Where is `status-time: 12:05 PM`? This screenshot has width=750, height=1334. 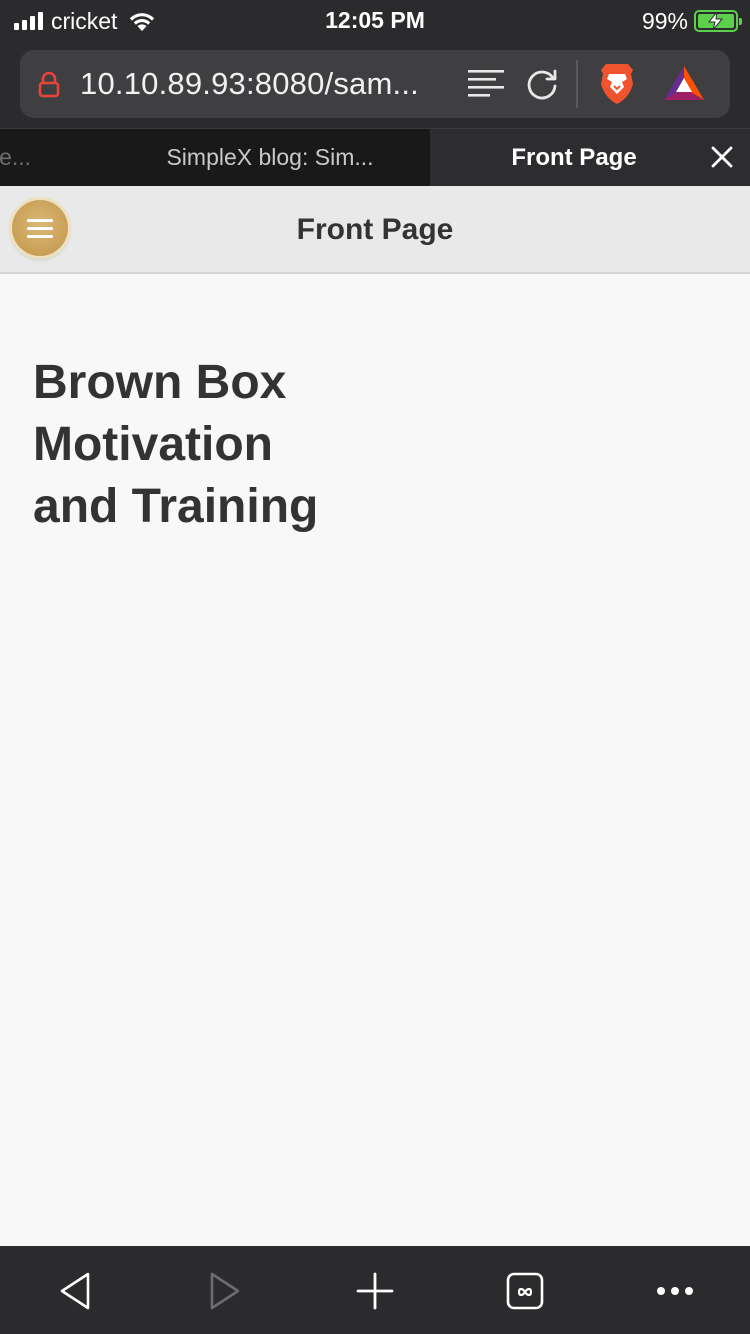
status-time: 12:05 PM is located at coordinates (375, 20).